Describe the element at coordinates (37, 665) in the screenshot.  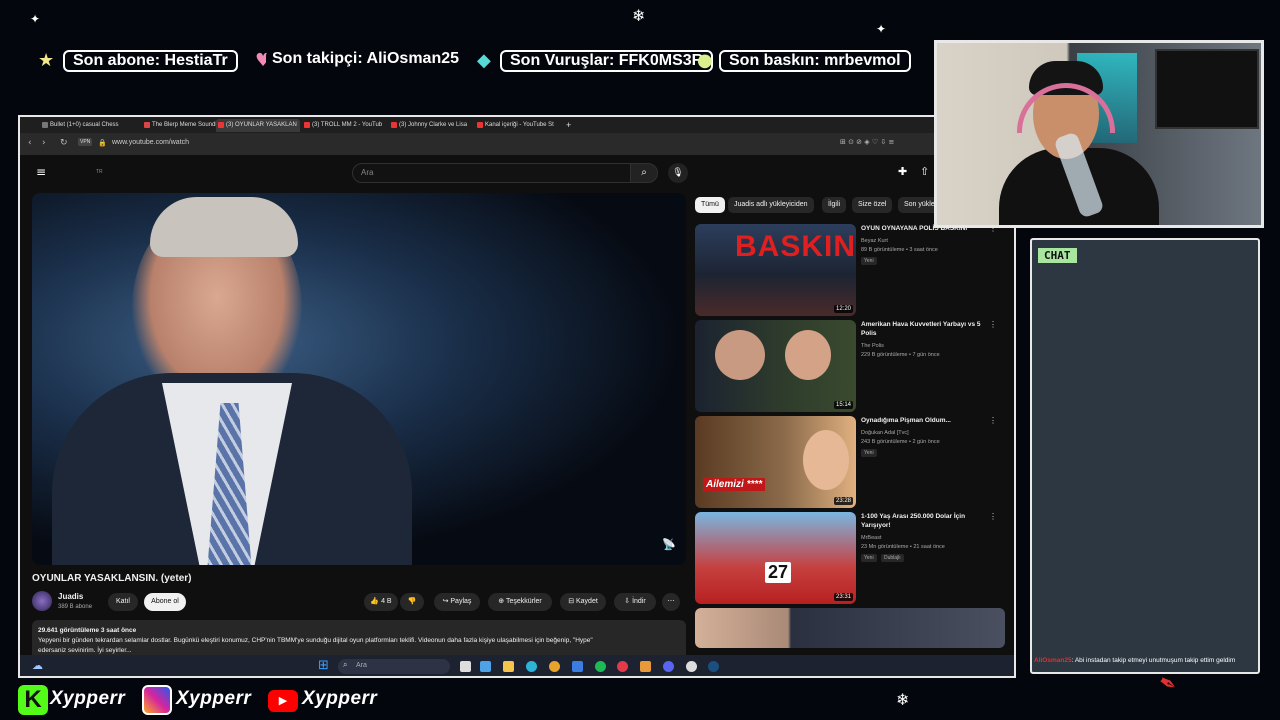
I see `weather-icon: ☁` at that location.